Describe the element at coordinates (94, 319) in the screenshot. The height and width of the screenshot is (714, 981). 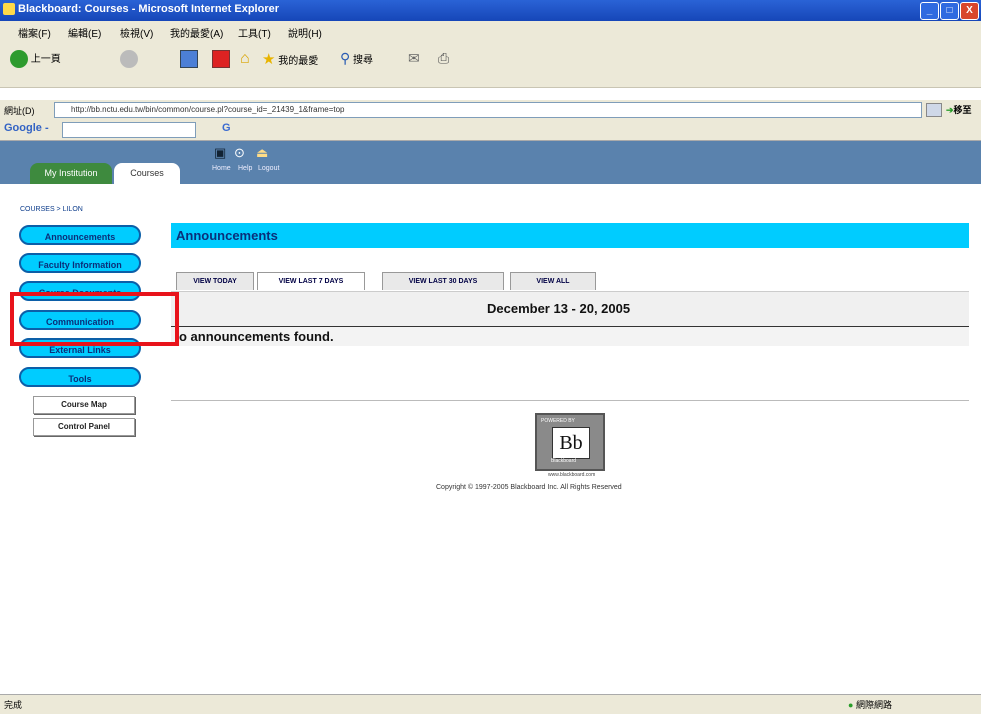
I see `highlight-box` at that location.